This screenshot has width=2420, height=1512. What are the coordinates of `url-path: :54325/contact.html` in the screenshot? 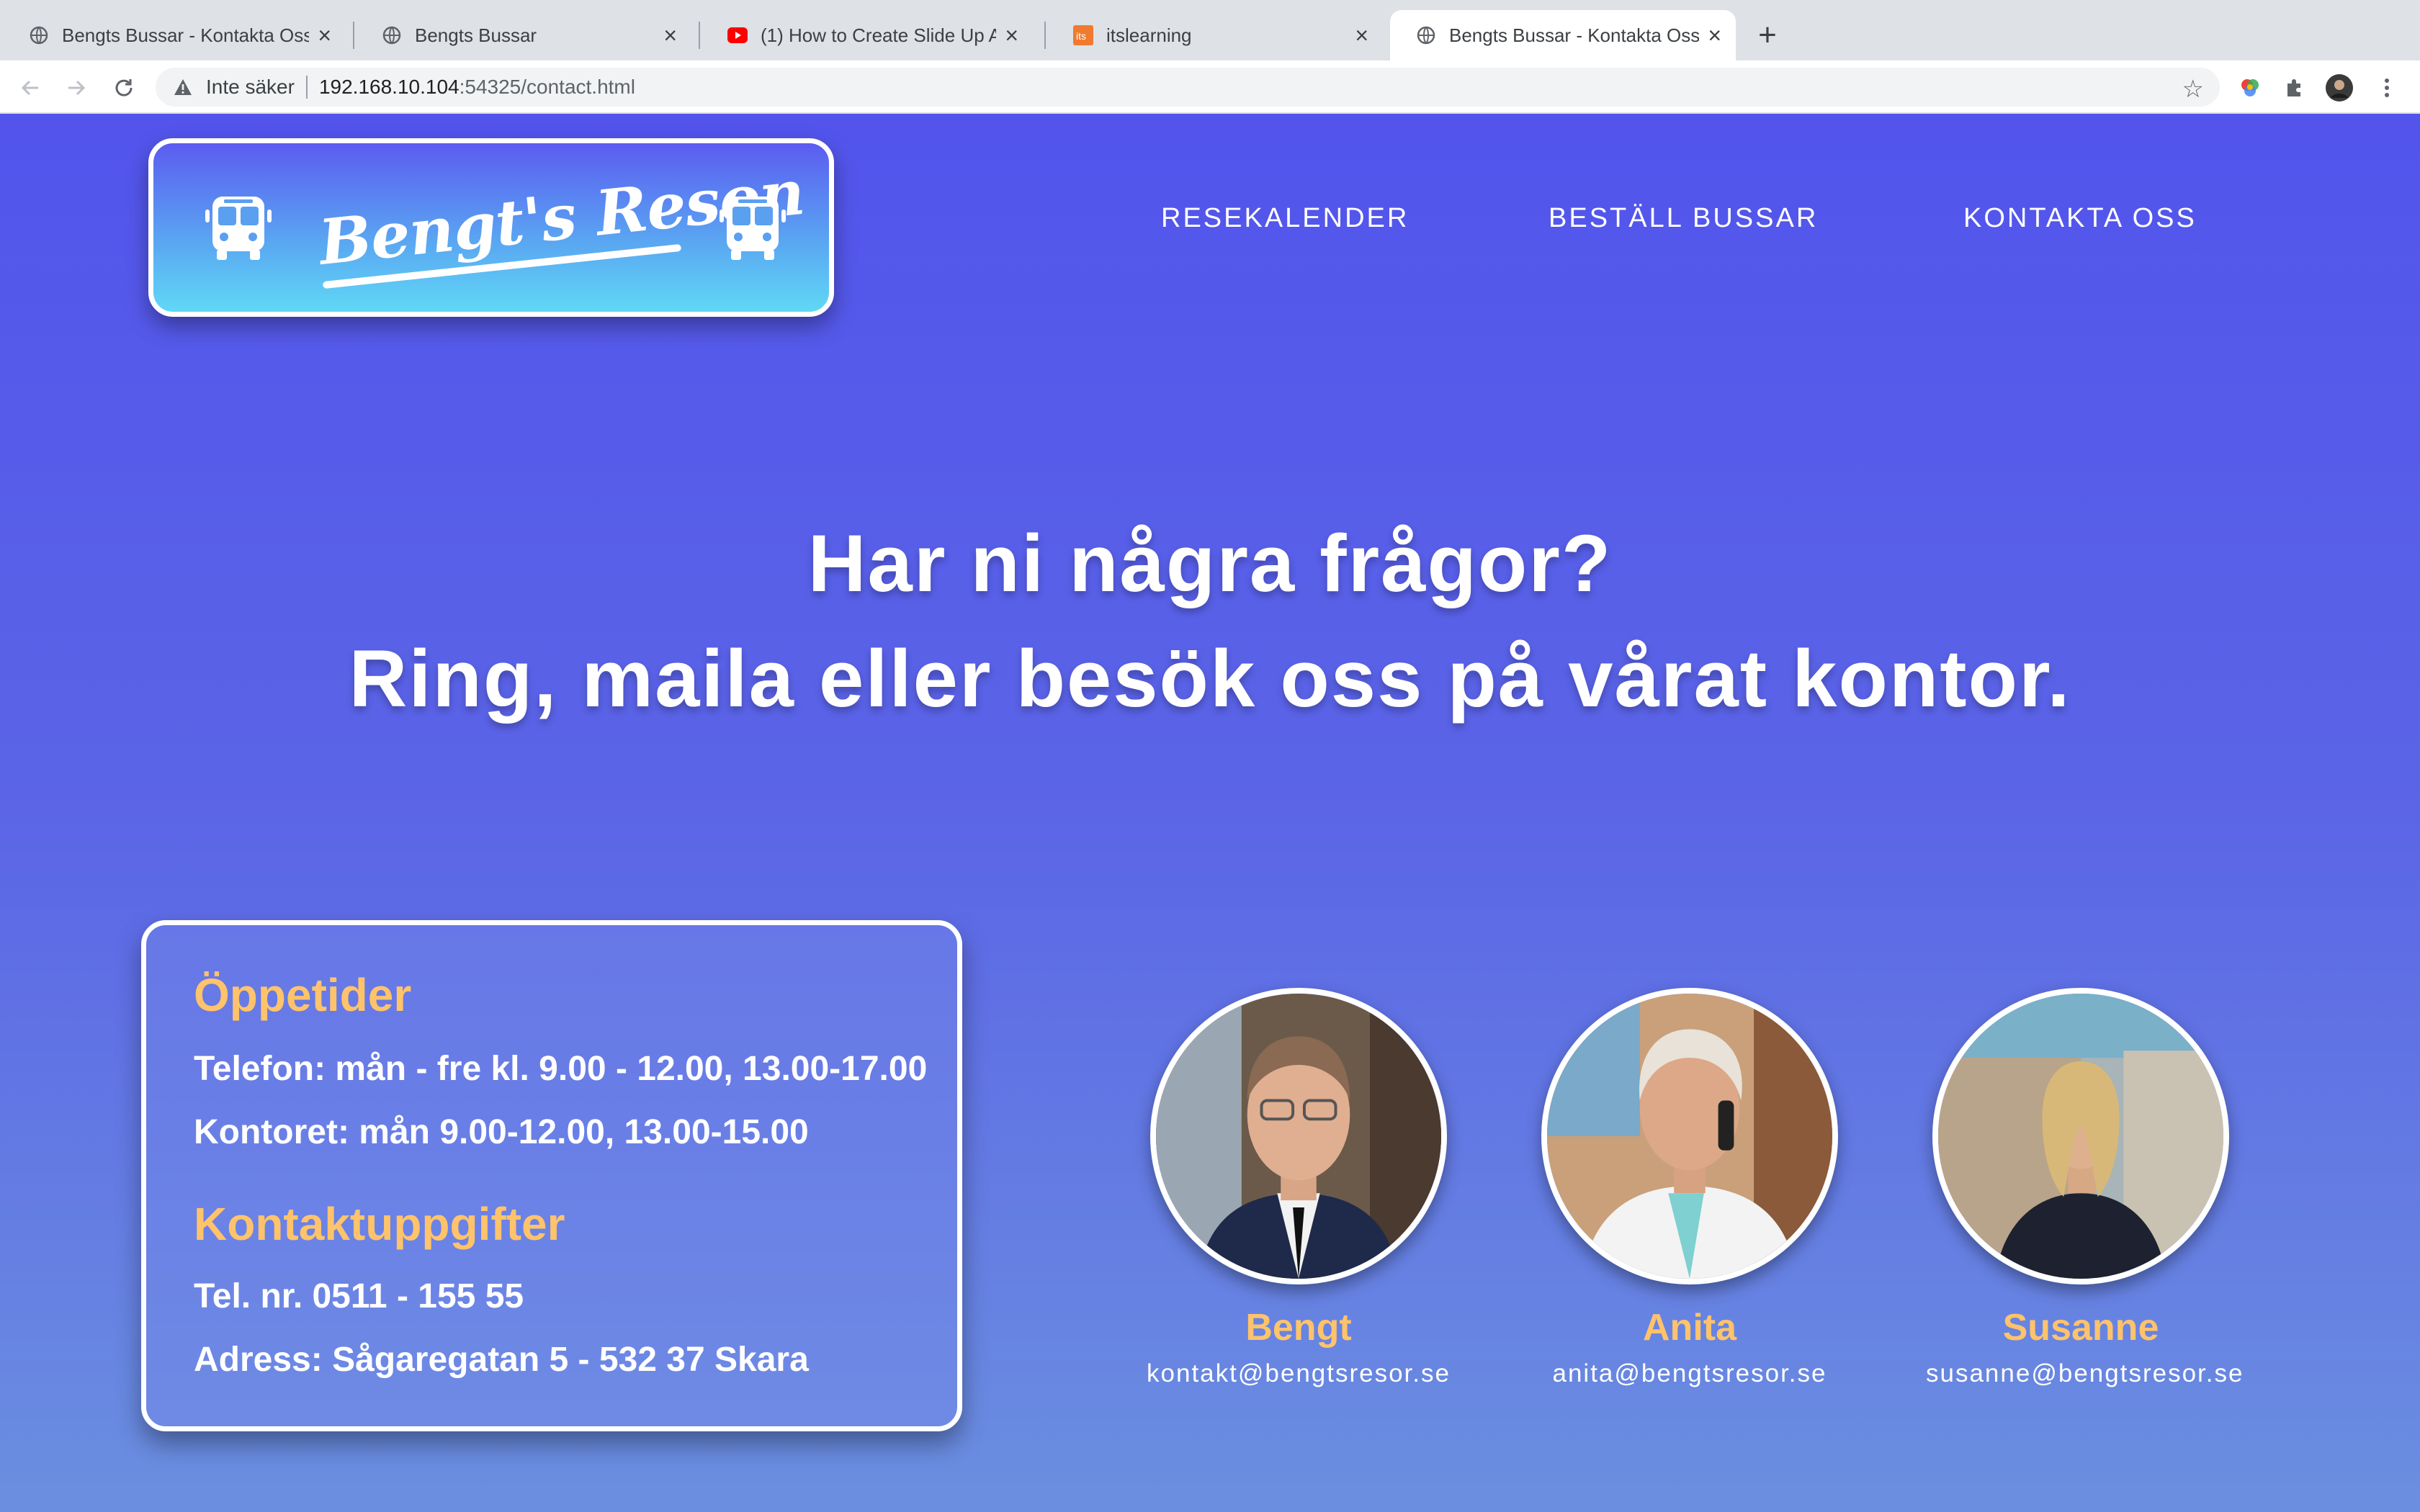 It's located at (547, 87).